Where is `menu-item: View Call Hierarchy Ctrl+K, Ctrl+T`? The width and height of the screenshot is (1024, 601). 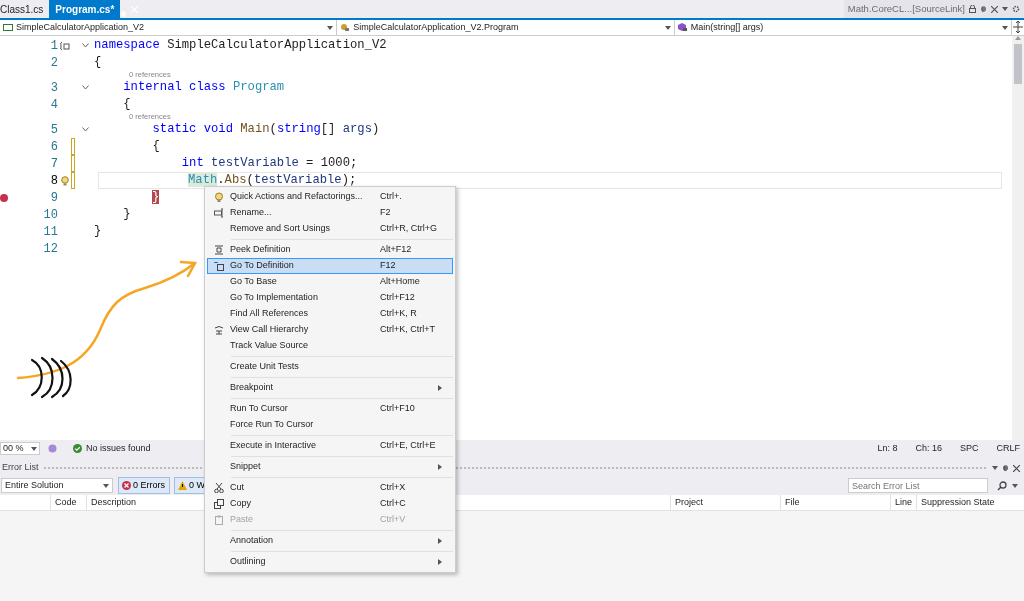
menu-item: View Call Hierarchy Ctrl+K, Ctrl+T is located at coordinates (330, 330).